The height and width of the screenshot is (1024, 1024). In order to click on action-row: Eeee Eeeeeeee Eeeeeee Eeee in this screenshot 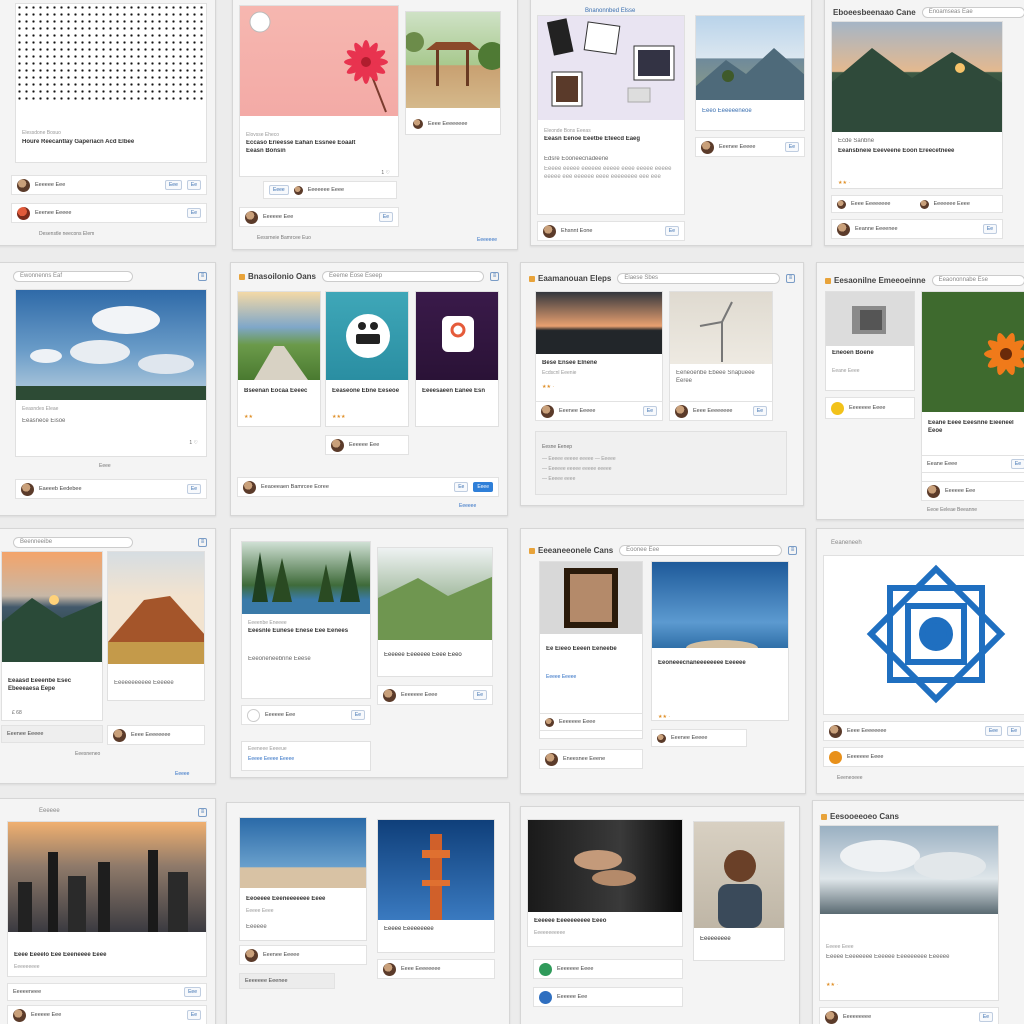, I will do `click(917, 204)`.